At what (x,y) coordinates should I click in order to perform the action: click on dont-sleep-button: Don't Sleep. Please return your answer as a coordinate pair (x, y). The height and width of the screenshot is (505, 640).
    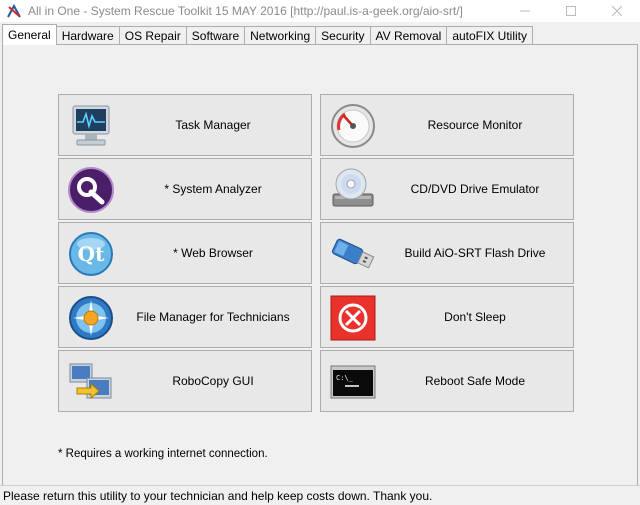
    Looking at the image, I should click on (447, 317).